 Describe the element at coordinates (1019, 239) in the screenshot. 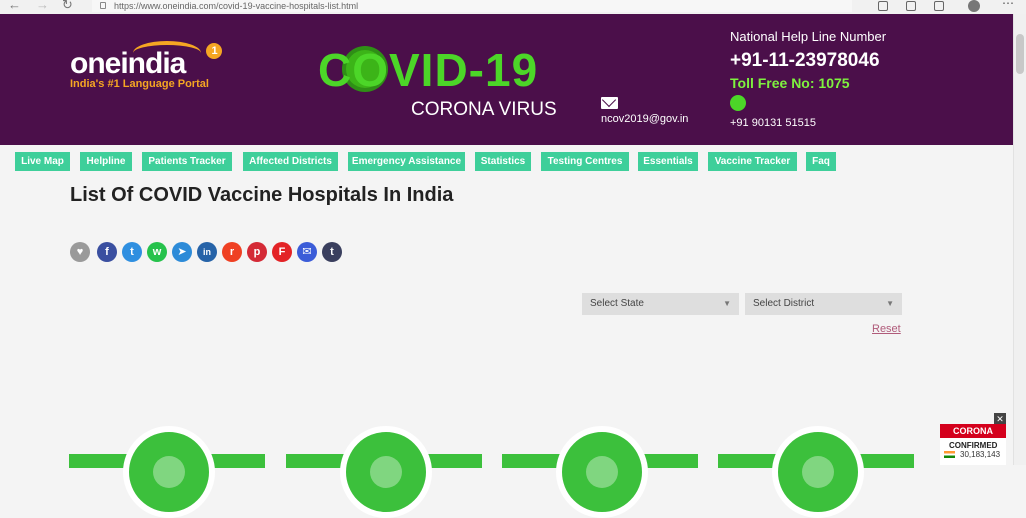

I see `page-scrollbar` at that location.